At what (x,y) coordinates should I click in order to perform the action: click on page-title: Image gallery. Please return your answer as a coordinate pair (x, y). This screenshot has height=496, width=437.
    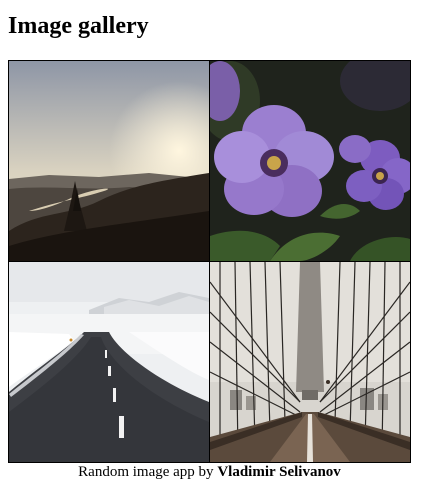
    Looking at the image, I should click on (78, 26).